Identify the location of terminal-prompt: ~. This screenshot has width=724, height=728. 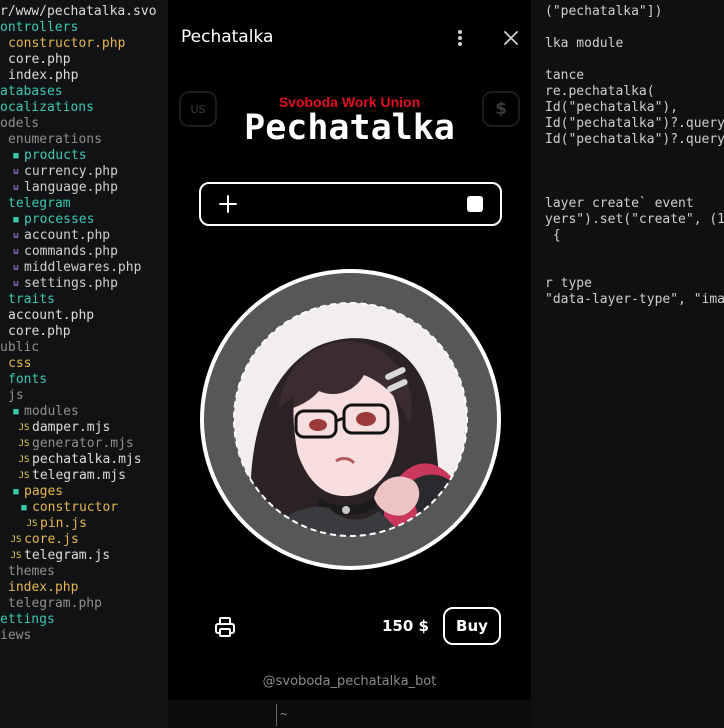
(284, 714).